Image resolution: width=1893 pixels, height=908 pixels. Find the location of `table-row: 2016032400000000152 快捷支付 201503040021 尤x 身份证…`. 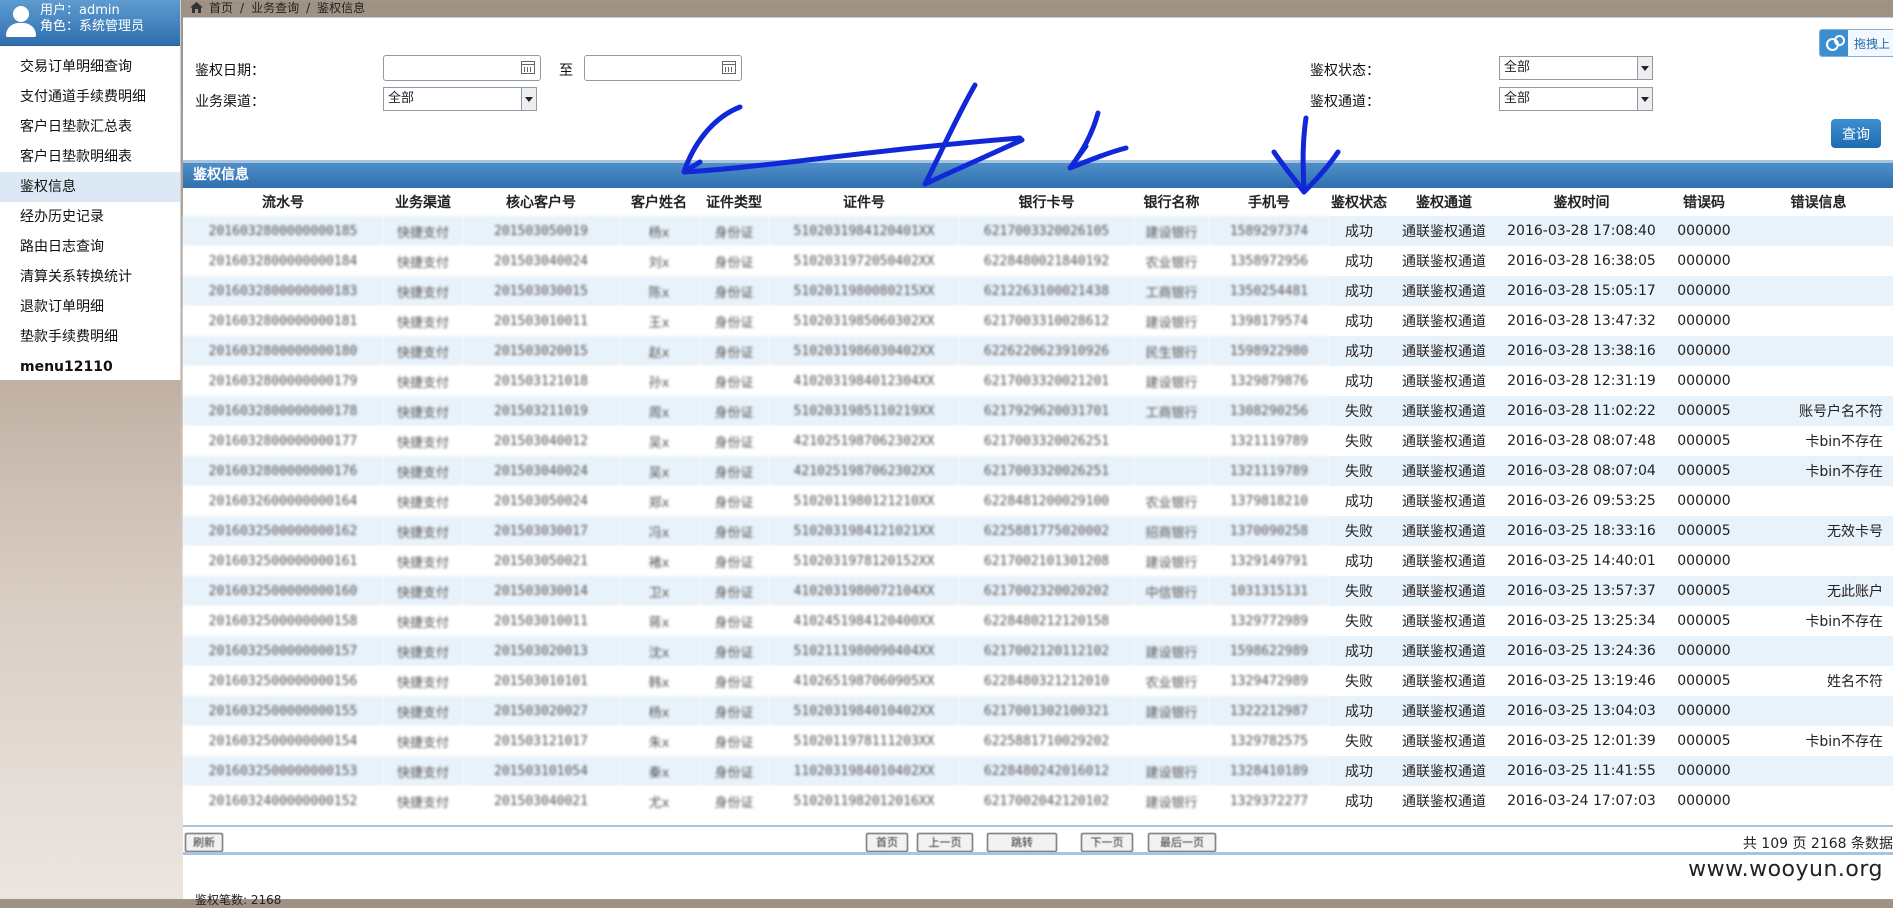

table-row: 2016032400000000152 快捷支付 201503040021 尤x 身份证… is located at coordinates (1038, 801).